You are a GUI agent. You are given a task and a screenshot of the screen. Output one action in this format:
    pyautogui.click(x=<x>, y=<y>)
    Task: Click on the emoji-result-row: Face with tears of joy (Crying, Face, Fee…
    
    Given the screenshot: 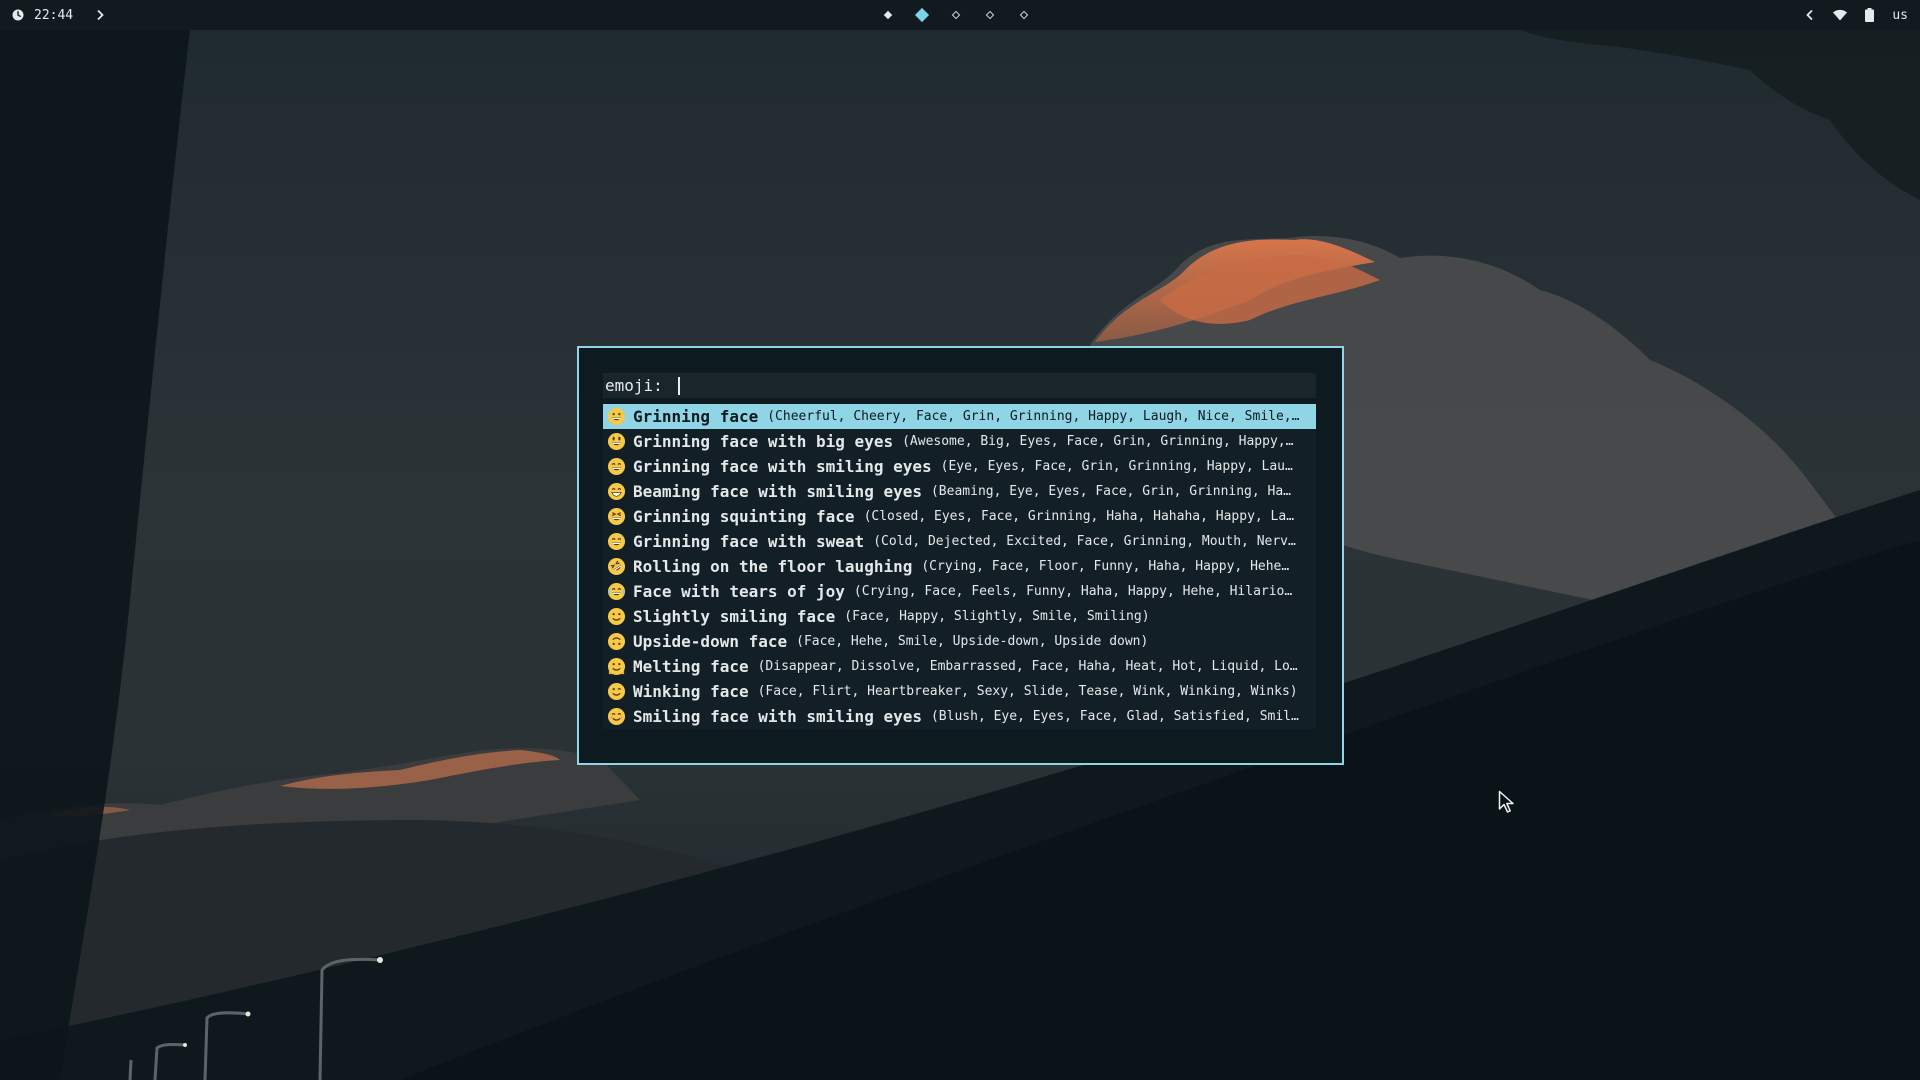 What is the action you would take?
    pyautogui.click(x=959, y=591)
    